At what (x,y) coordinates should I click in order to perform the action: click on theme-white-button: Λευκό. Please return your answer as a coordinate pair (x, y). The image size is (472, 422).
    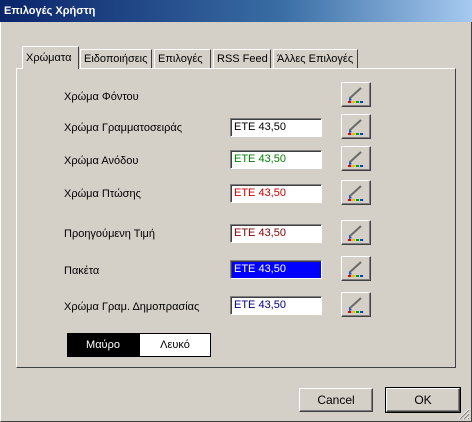
    Looking at the image, I should click on (175, 345).